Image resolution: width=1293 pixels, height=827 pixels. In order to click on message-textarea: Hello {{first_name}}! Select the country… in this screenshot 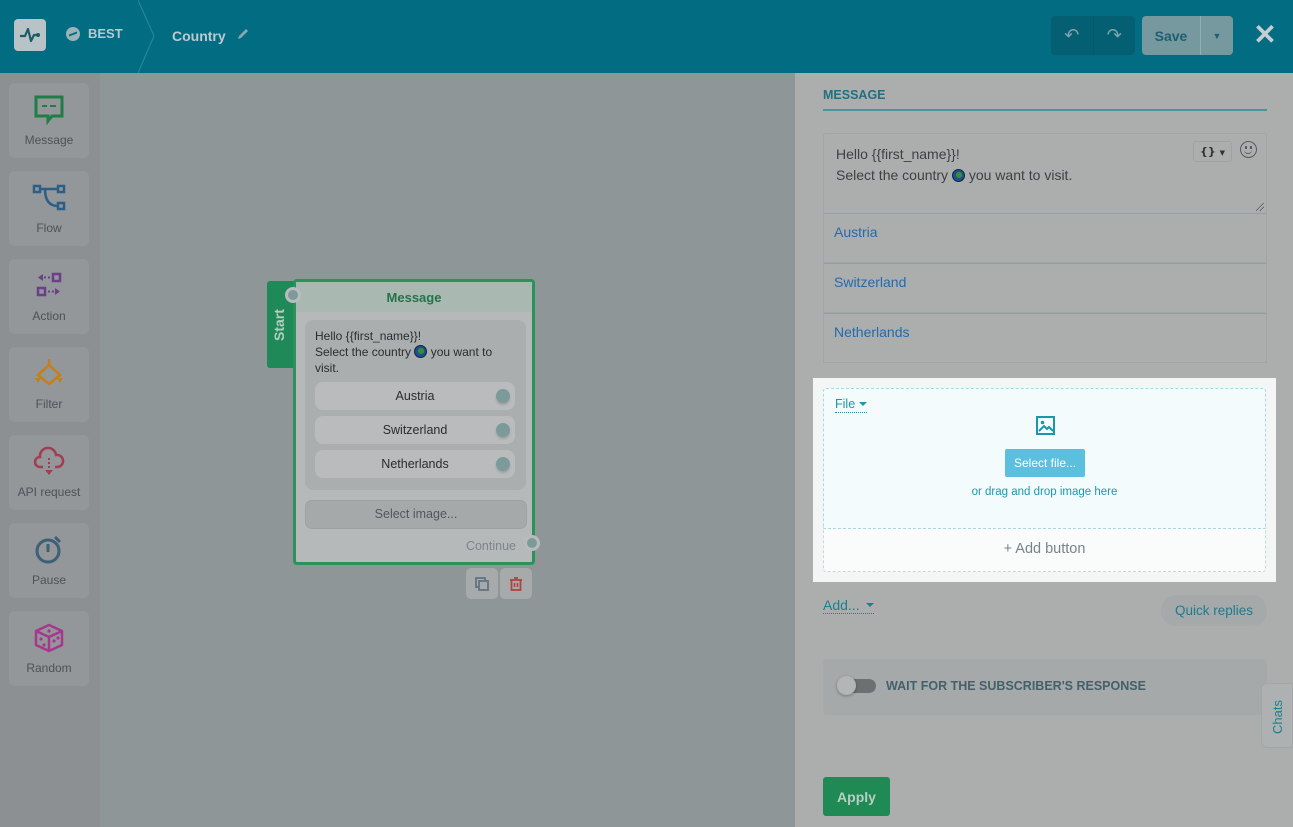, I will do `click(1045, 173)`.